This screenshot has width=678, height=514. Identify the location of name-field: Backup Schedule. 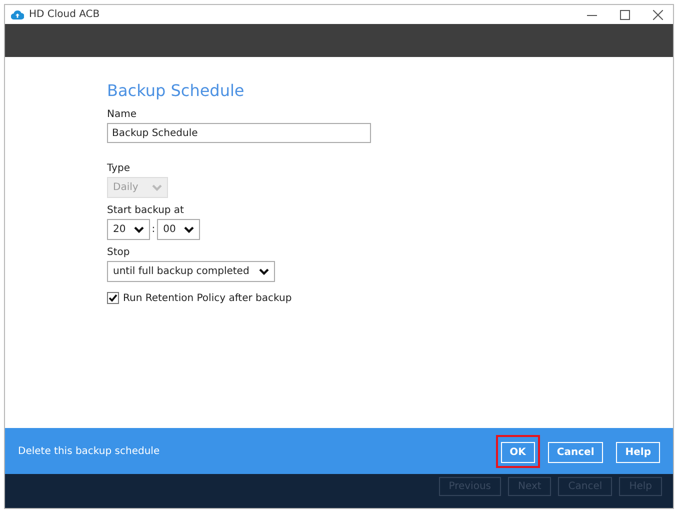
(239, 133).